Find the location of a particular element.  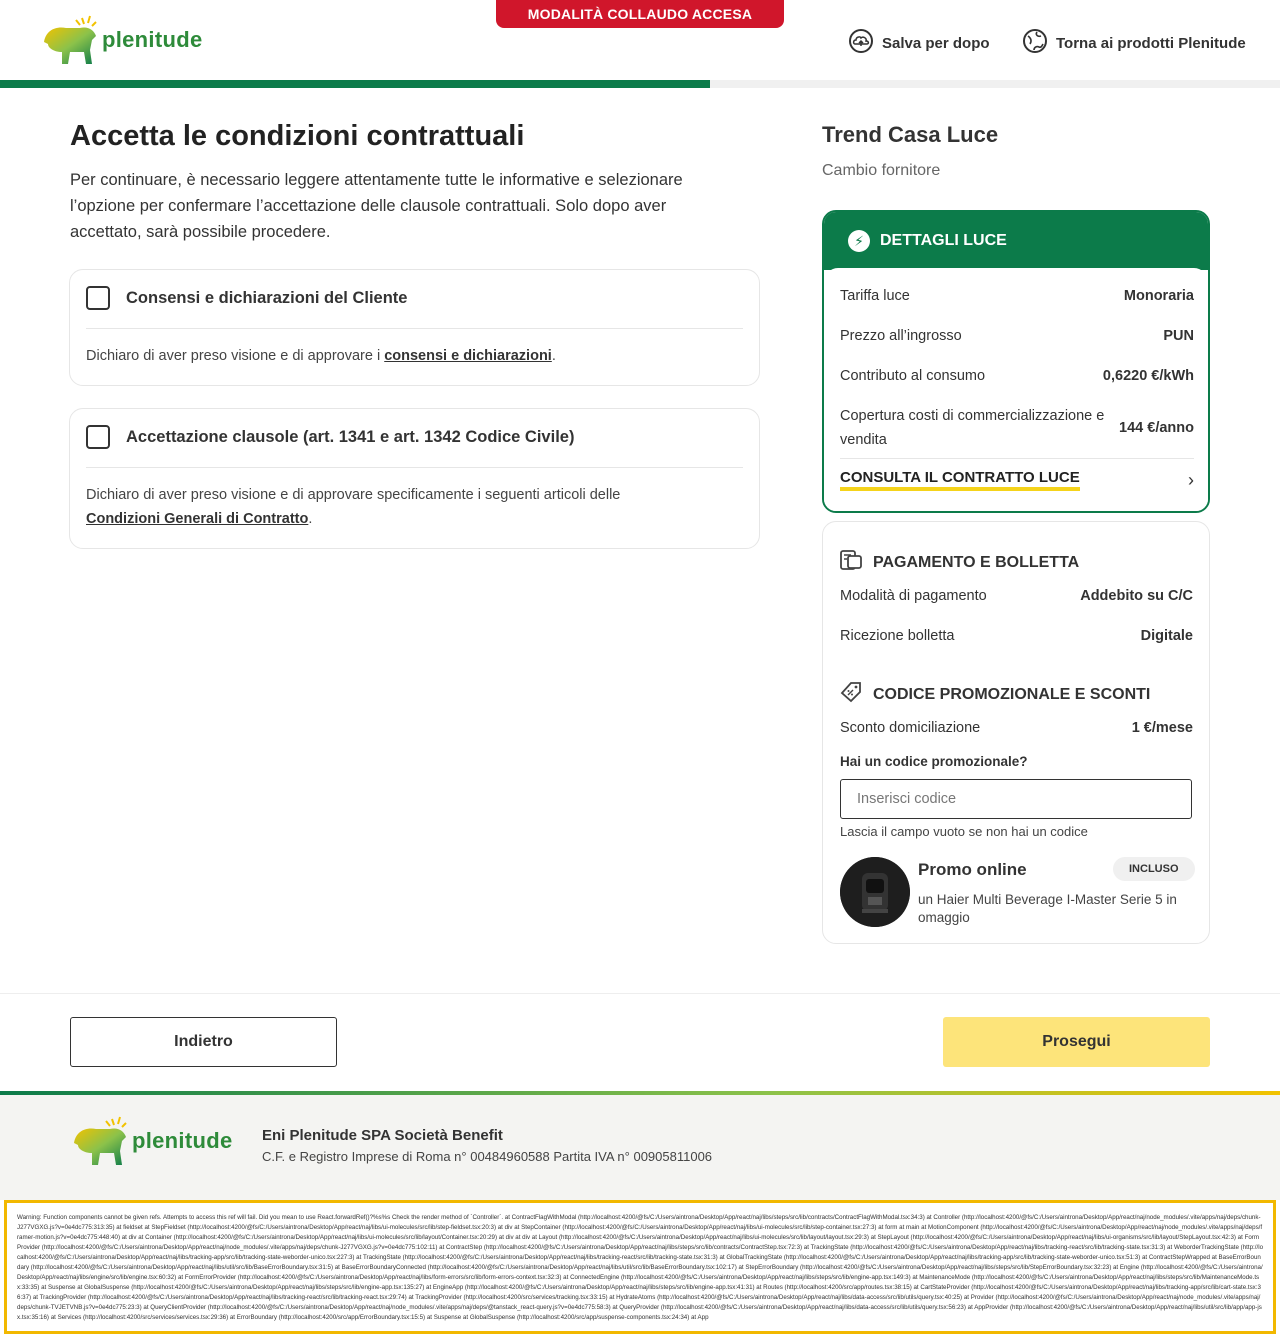

page-title: Accetta le condizioni contrattuali is located at coordinates (297, 136).